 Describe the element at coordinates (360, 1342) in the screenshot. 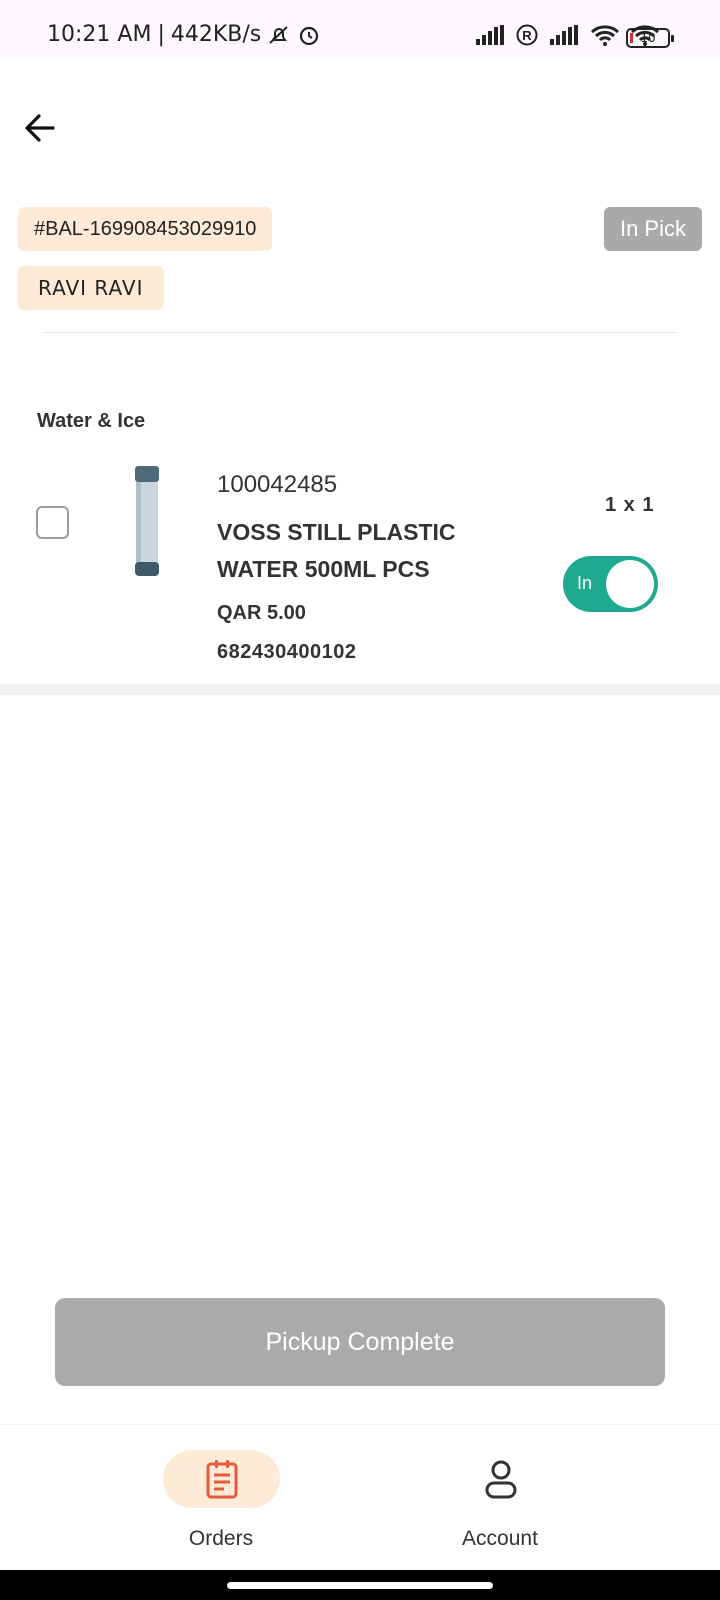

I see `pickup-complete-button: Pickup Complete` at that location.